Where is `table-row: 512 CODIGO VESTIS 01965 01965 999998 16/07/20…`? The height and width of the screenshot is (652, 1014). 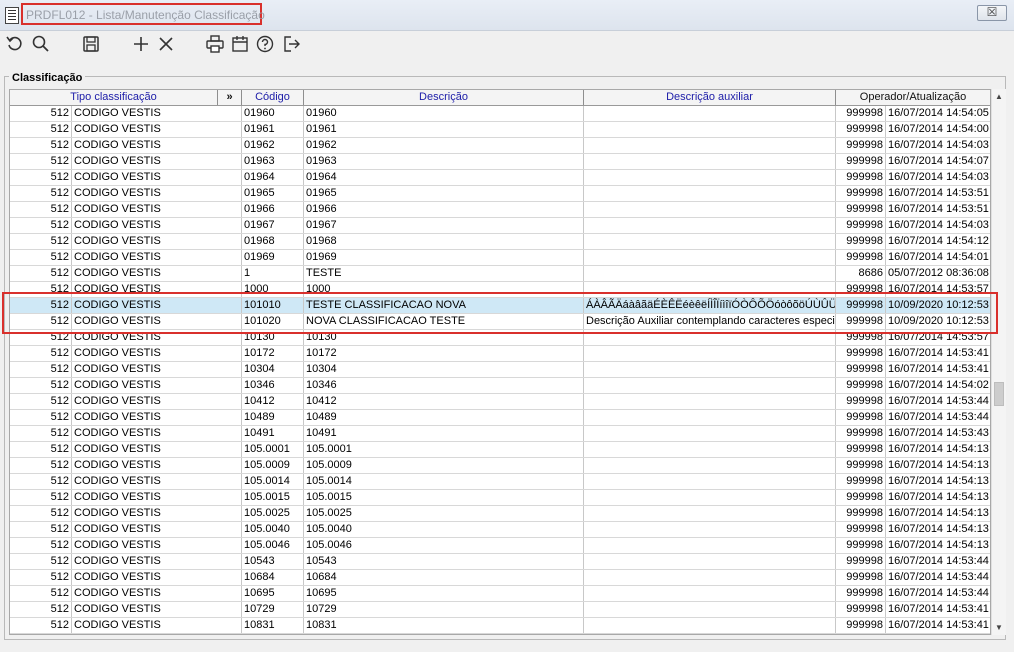 table-row: 512 CODIGO VESTIS 01965 01965 999998 16/07/20… is located at coordinates (500, 194).